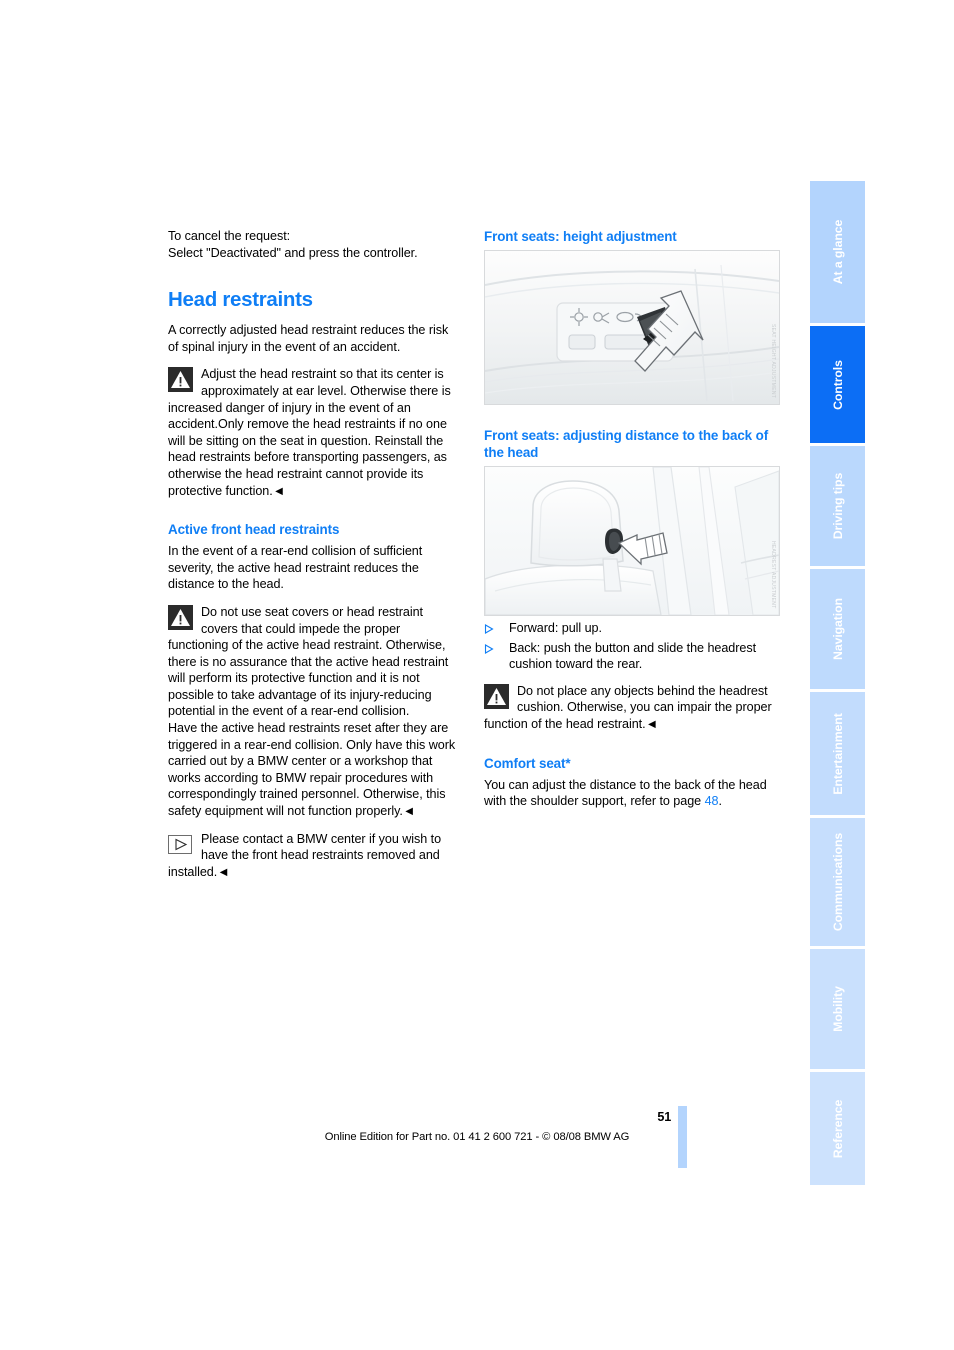  I want to click on page-number: 51, so click(664, 1117).